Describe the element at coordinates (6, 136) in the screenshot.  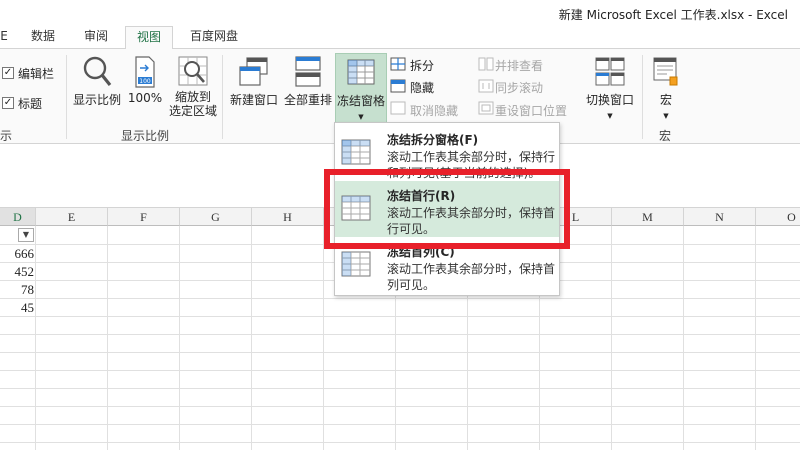
I see `show-group-label: 示` at that location.